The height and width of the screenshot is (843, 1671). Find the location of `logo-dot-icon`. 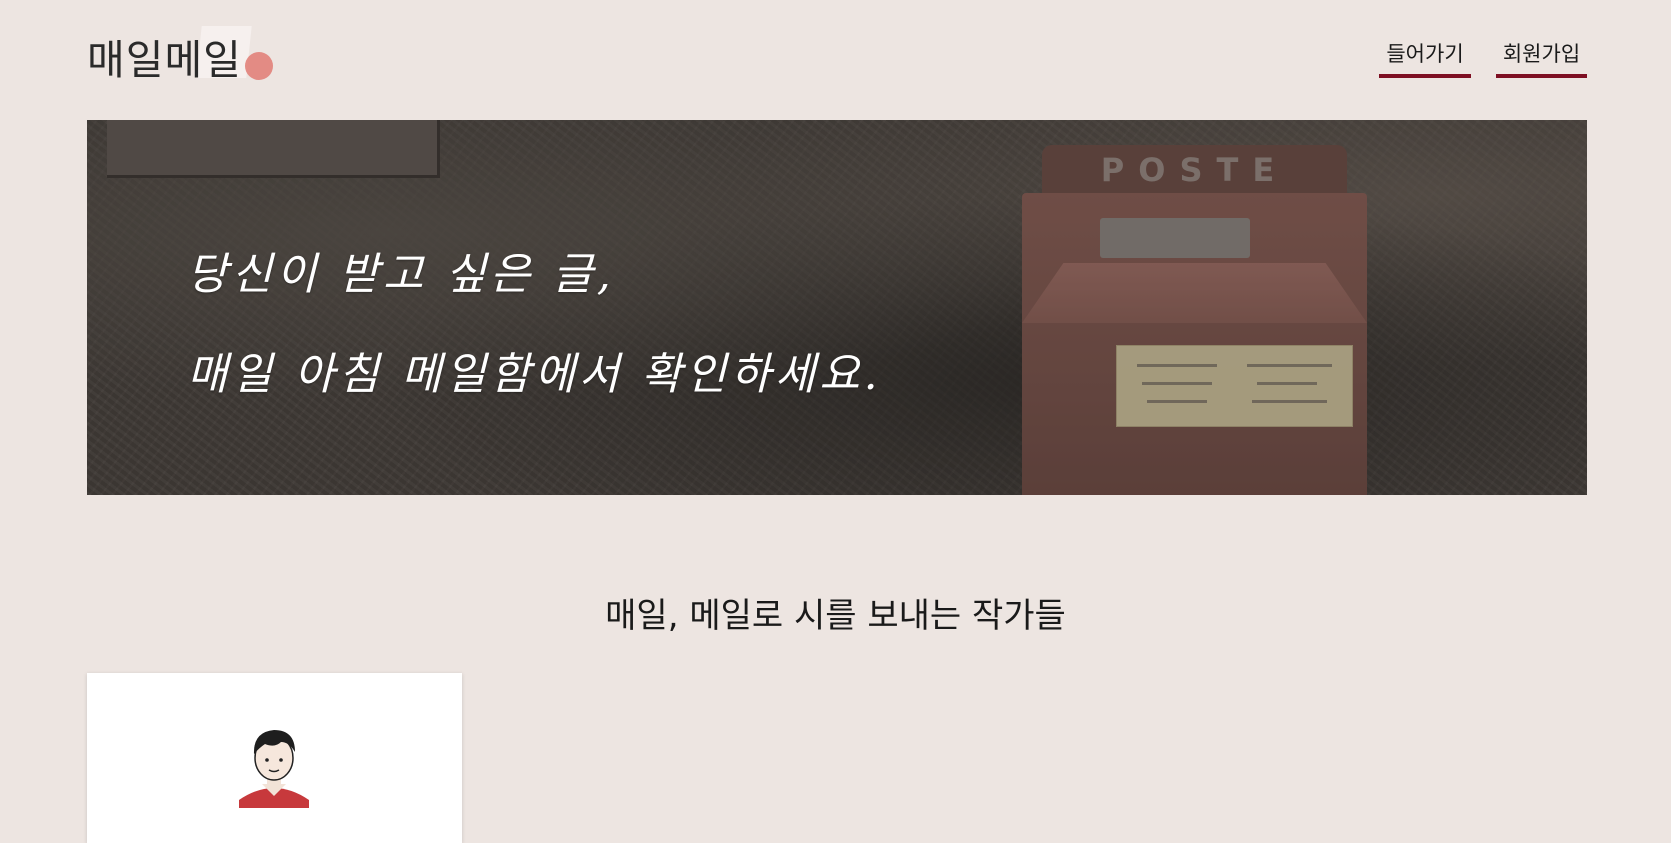

logo-dot-icon is located at coordinates (259, 66).